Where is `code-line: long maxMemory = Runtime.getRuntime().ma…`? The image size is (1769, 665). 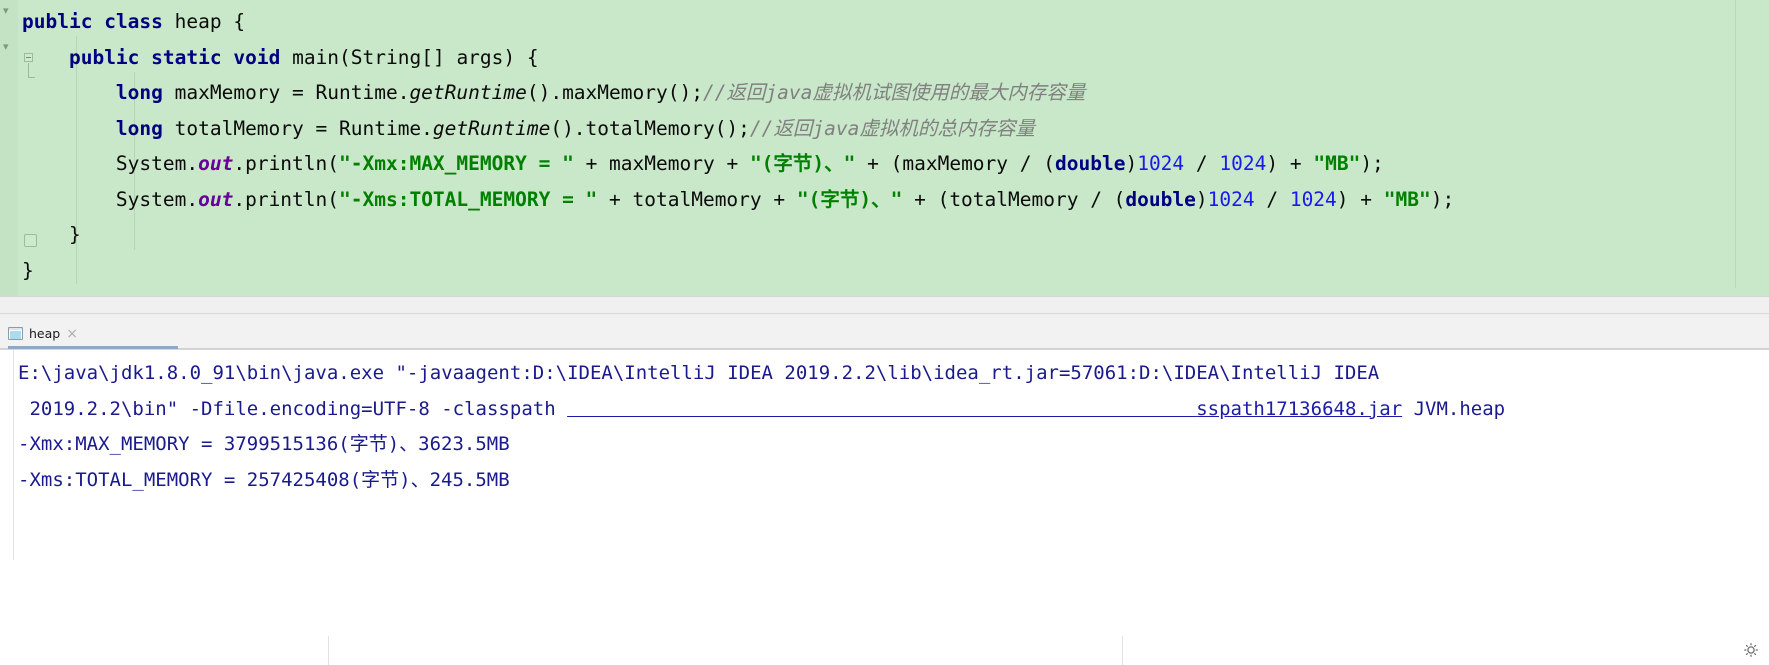
code-line: long maxMemory = Runtime.getRuntime().ma… is located at coordinates (884, 93).